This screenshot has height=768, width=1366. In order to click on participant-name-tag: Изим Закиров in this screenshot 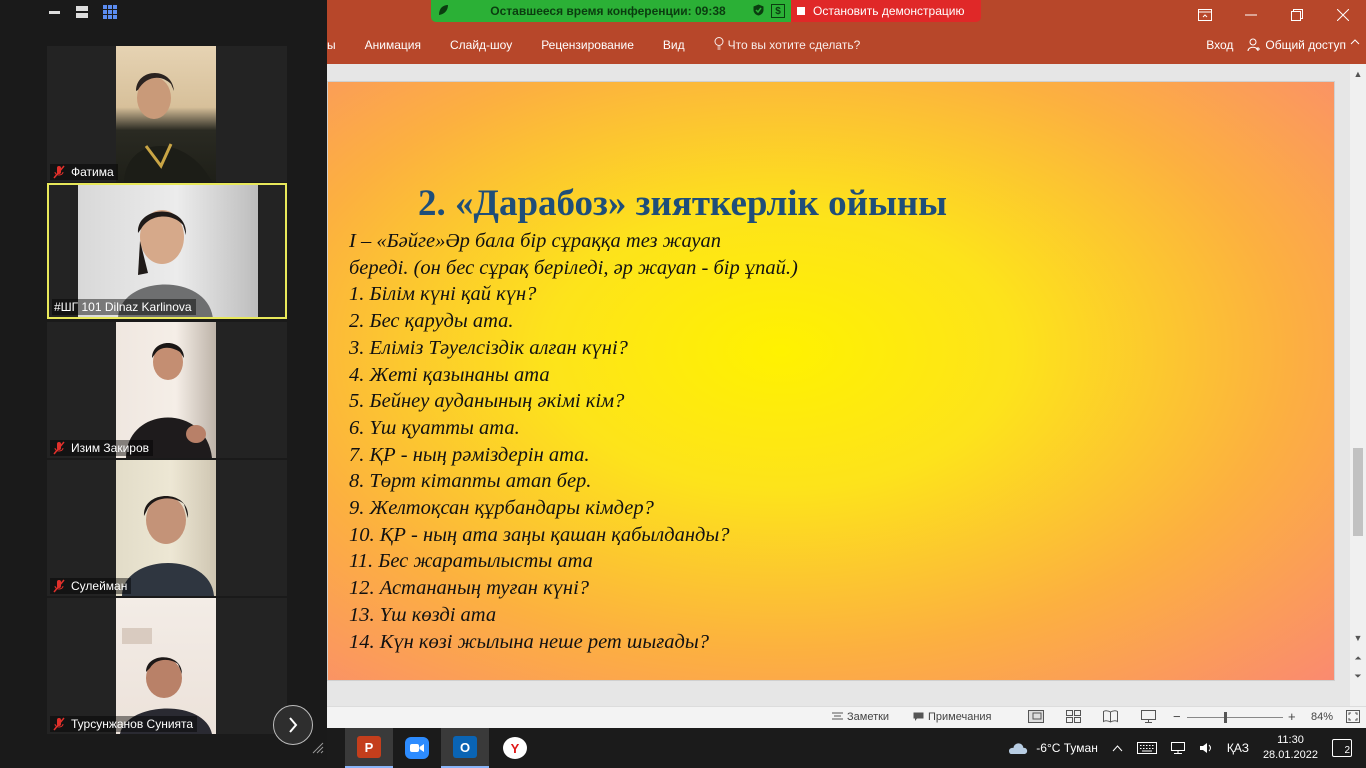, I will do `click(102, 448)`.